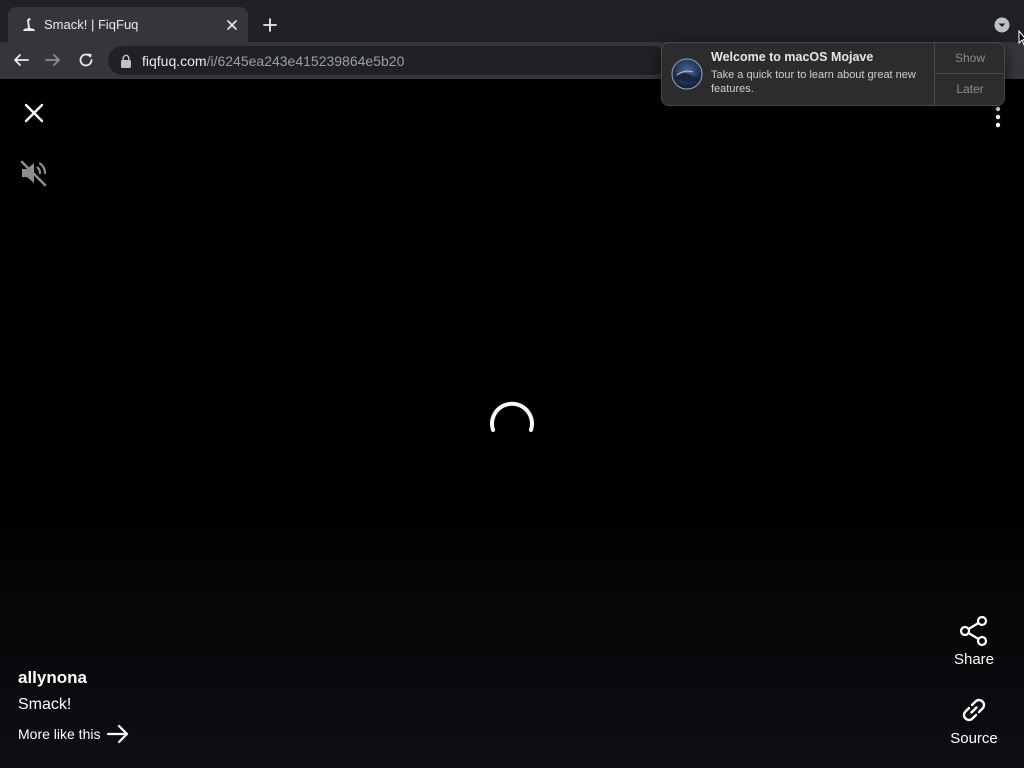 This screenshot has width=1024, height=768. What do you see at coordinates (1002, 25) in the screenshot?
I see `tab-search-icon` at bounding box center [1002, 25].